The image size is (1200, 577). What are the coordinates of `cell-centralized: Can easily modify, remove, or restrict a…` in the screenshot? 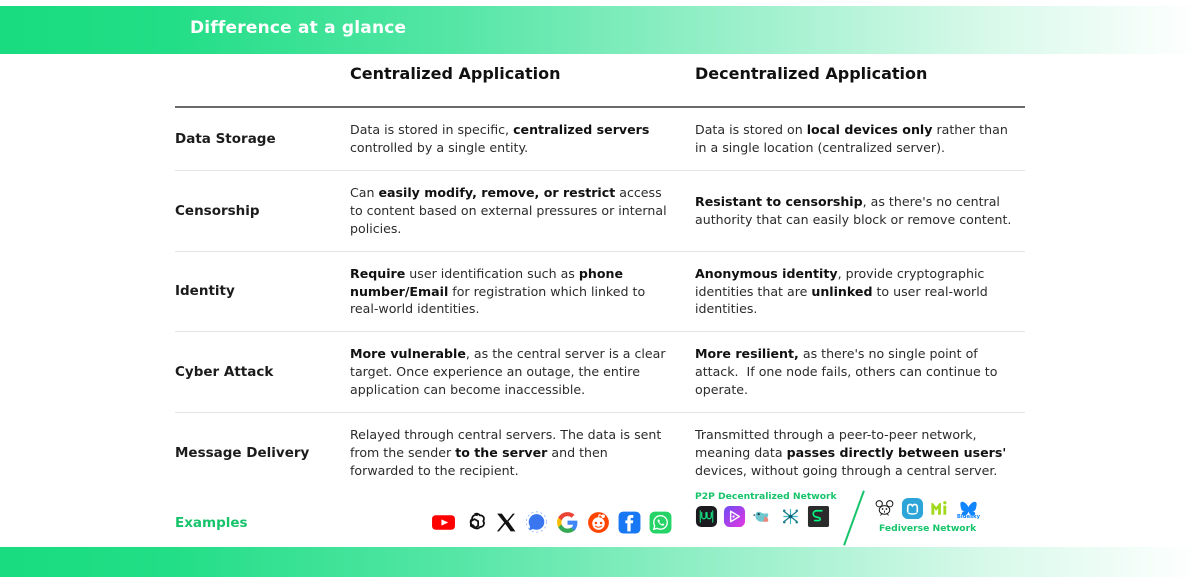 It's located at (508, 210).